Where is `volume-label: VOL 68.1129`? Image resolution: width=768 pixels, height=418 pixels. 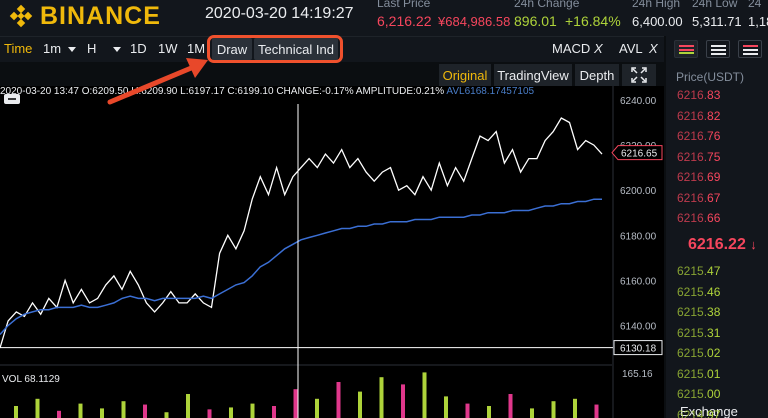
volume-label: VOL 68.1129 is located at coordinates (31, 379).